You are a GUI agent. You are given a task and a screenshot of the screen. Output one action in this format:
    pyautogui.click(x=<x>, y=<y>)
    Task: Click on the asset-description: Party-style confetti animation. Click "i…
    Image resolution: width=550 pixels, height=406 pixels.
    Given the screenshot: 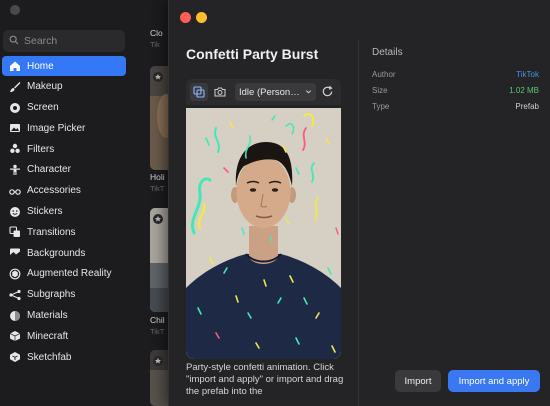 What is the action you would take?
    pyautogui.click(x=265, y=379)
    